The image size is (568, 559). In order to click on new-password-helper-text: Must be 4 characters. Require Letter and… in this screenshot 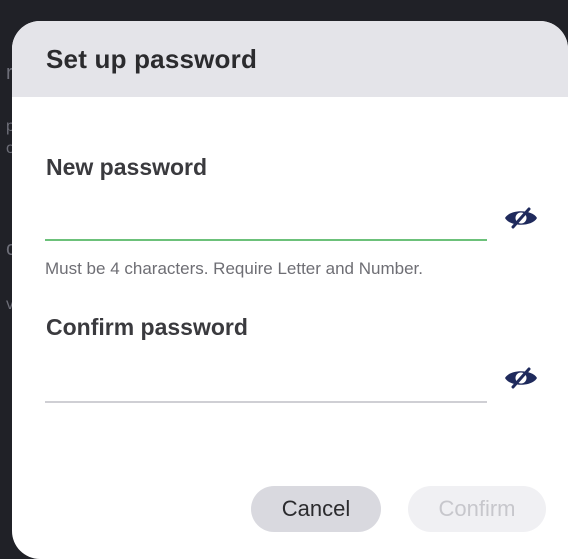, I will do `click(234, 268)`.